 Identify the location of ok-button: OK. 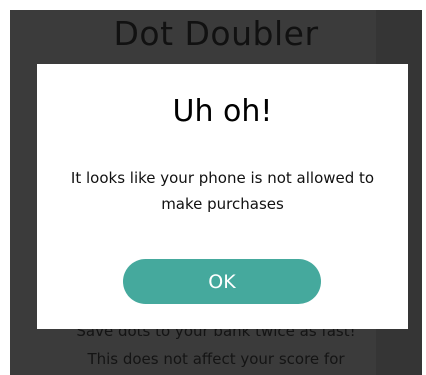
(222, 281).